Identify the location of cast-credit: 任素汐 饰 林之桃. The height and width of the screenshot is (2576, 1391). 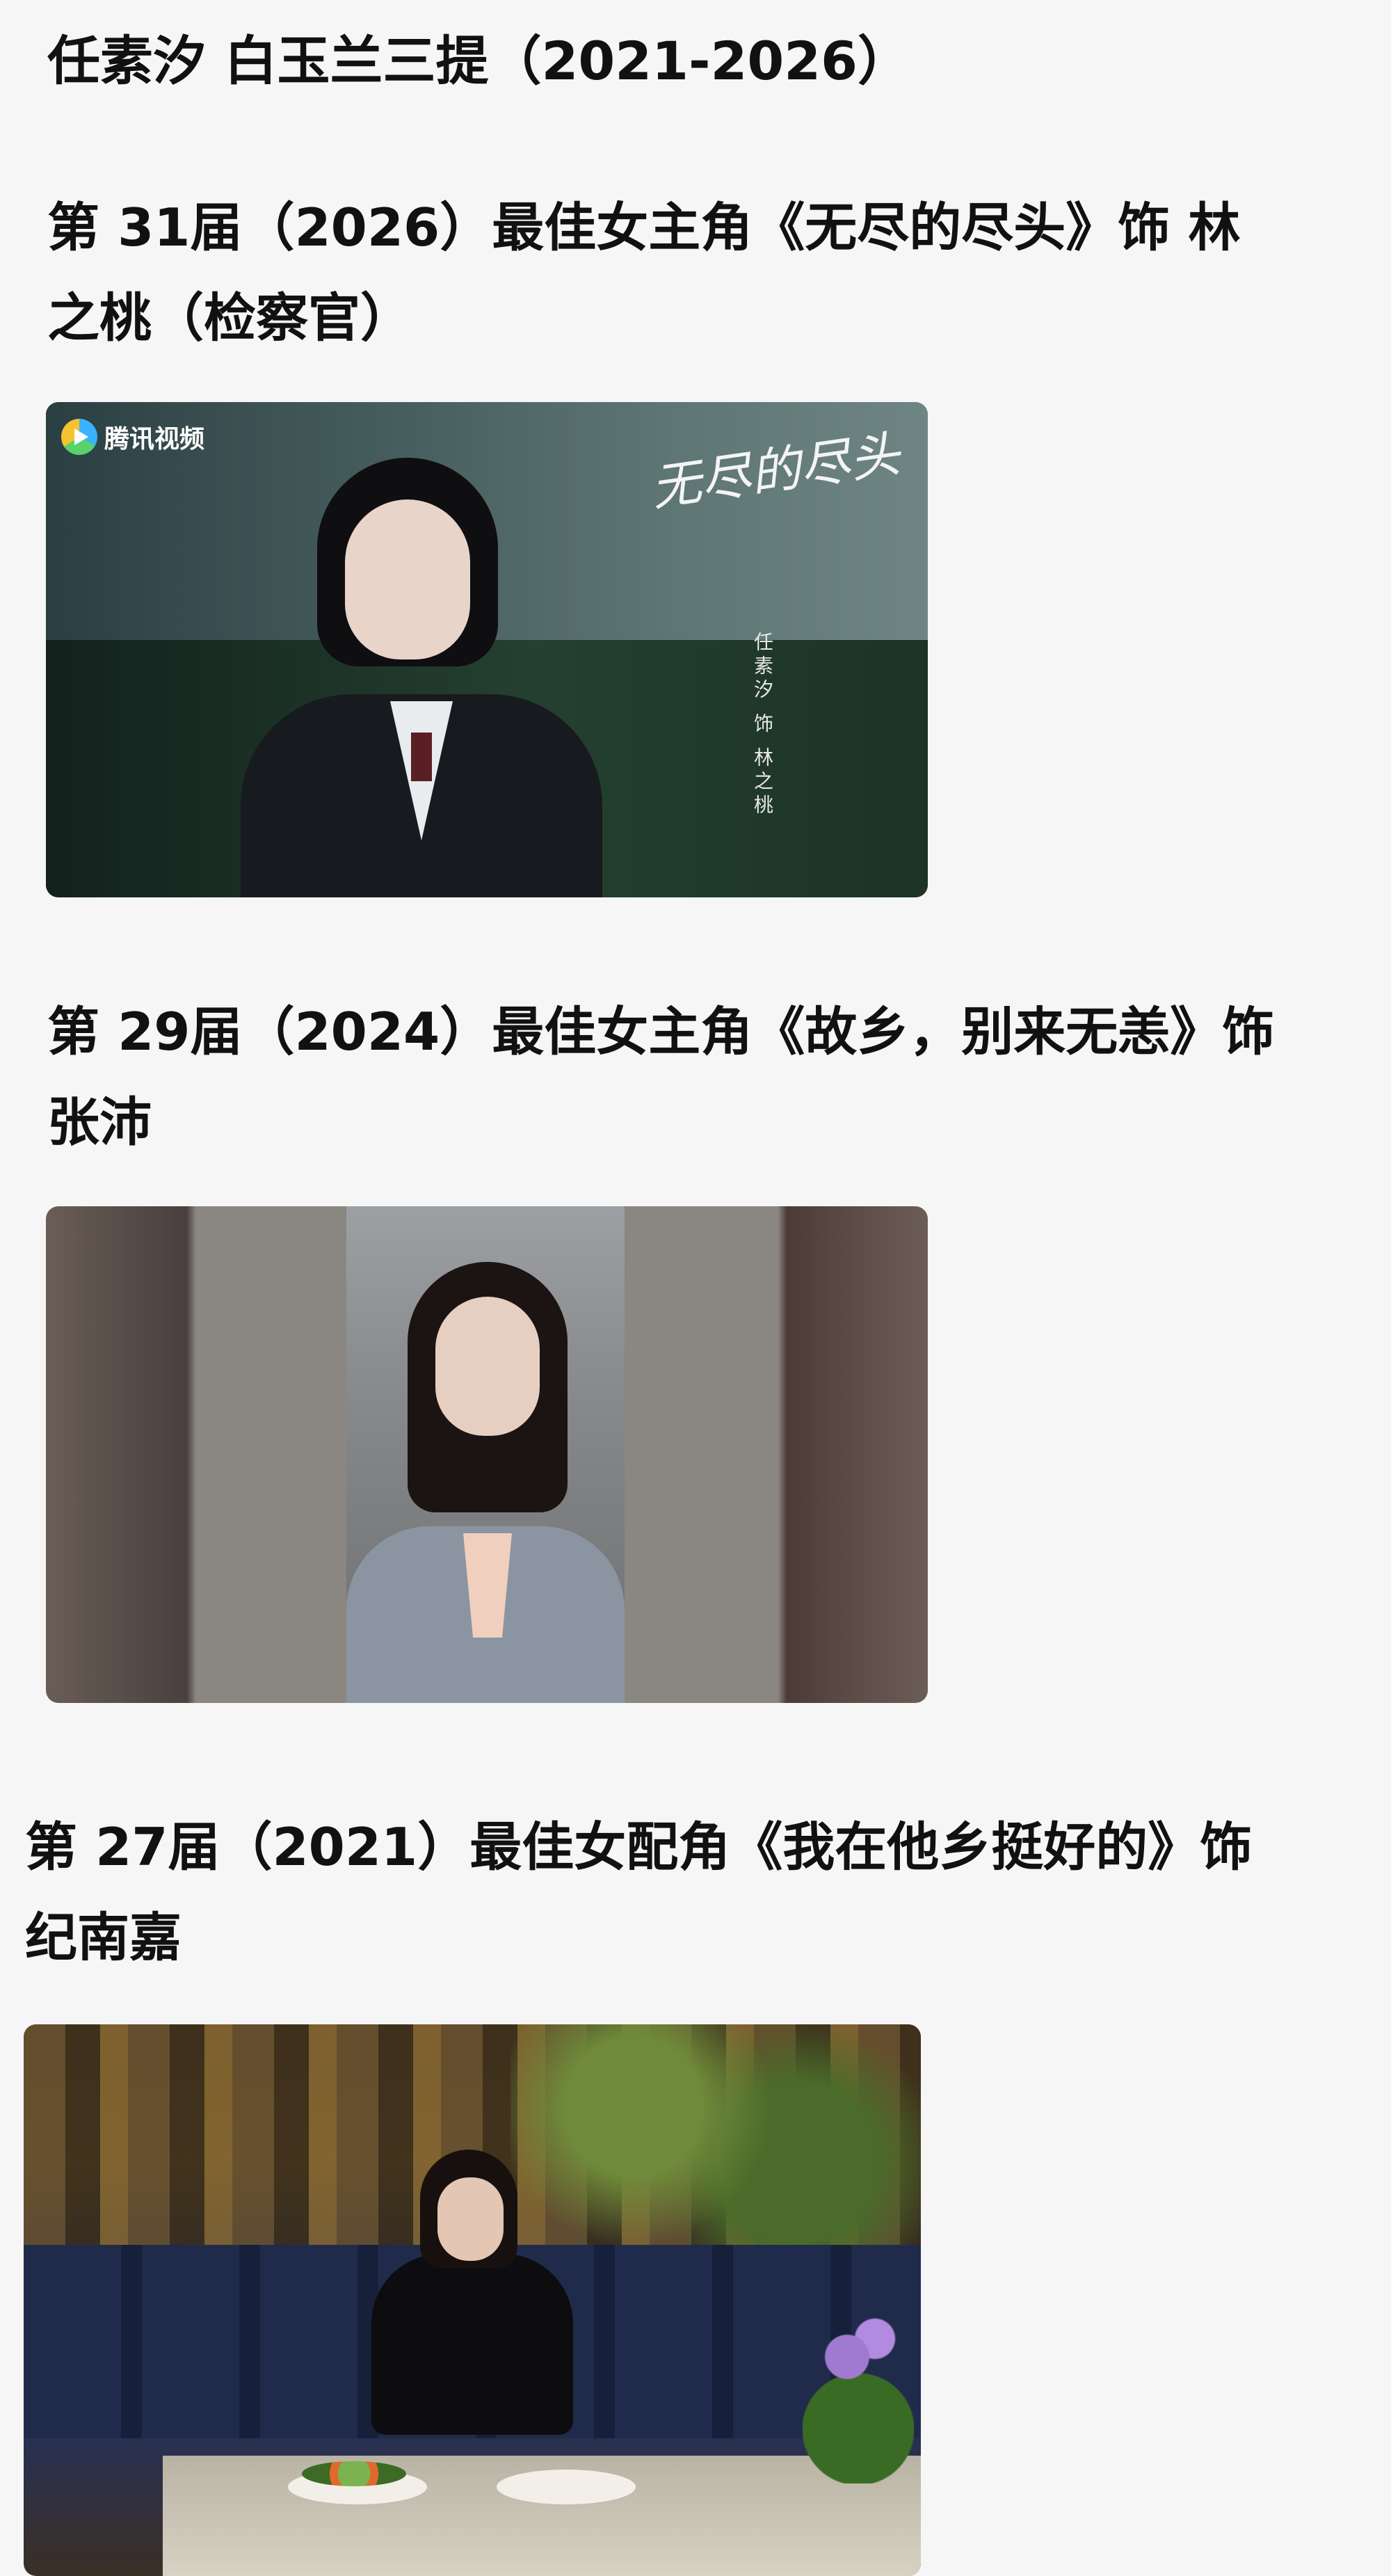
(762, 725).